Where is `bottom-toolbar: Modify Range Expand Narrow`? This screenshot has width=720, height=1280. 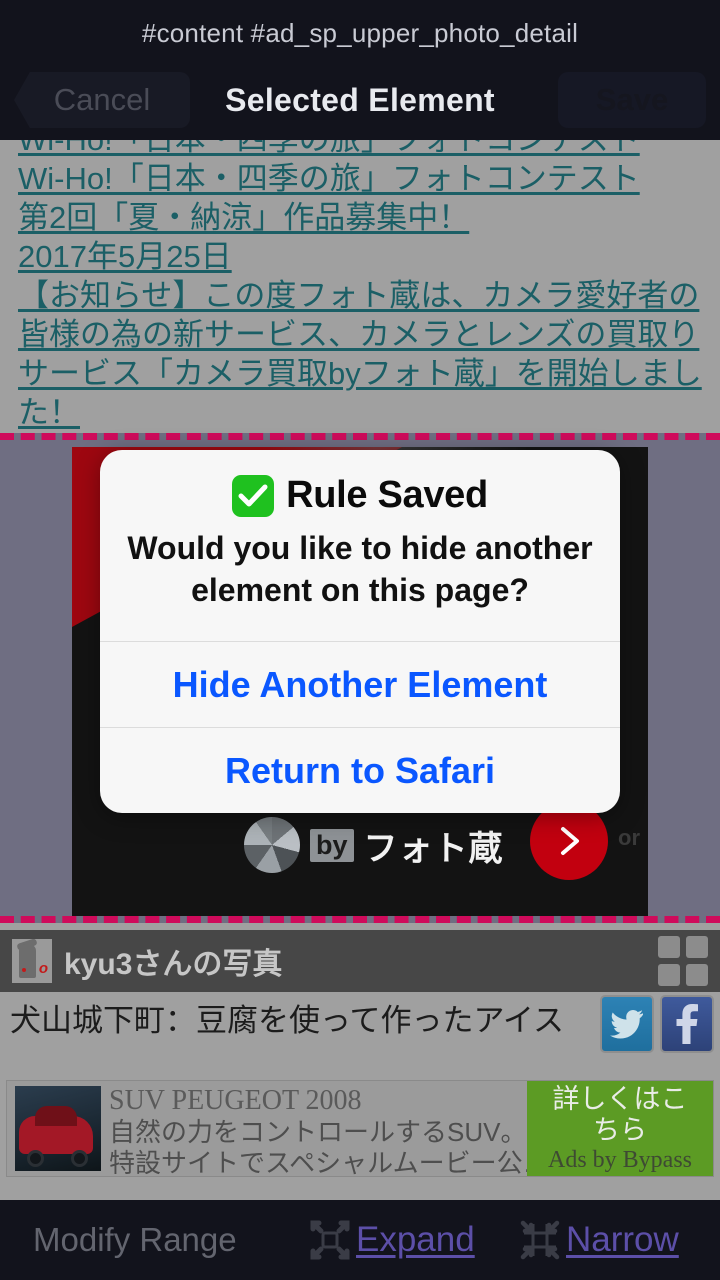
bottom-toolbar: Modify Range Expand Narrow is located at coordinates (360, 1240).